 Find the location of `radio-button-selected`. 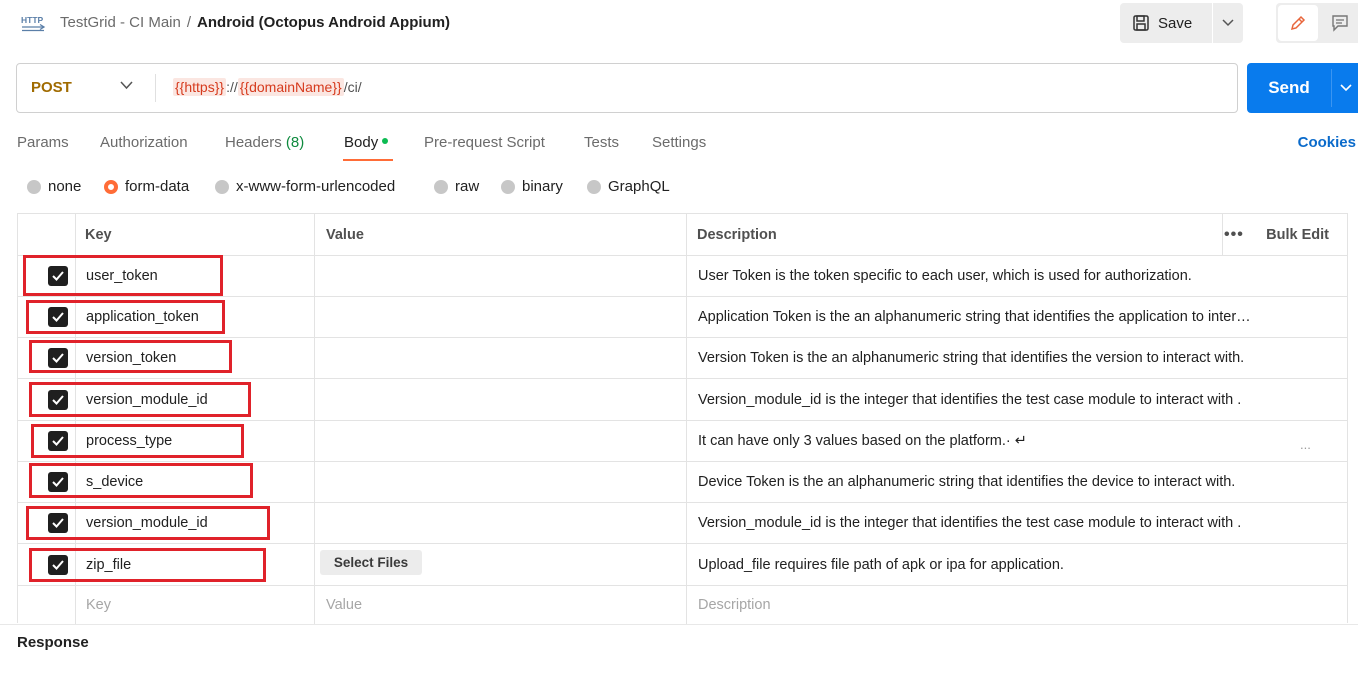

radio-button-selected is located at coordinates (111, 186).